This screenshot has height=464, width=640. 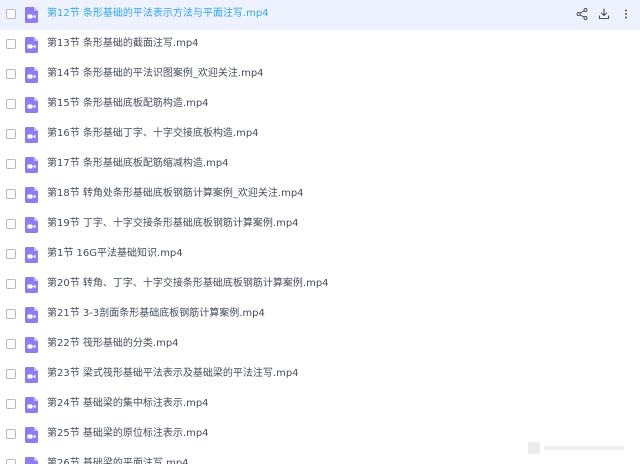 What do you see at coordinates (153, 134) in the screenshot?
I see `file-name: 第16节 条形基础丁字、十字交接底板构造.mp4` at bounding box center [153, 134].